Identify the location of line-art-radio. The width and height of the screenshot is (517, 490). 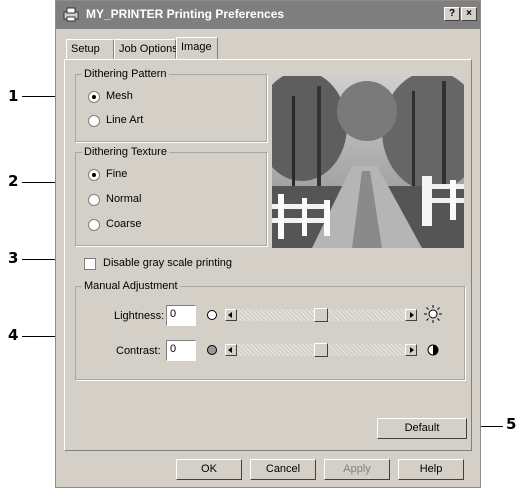
(94, 121).